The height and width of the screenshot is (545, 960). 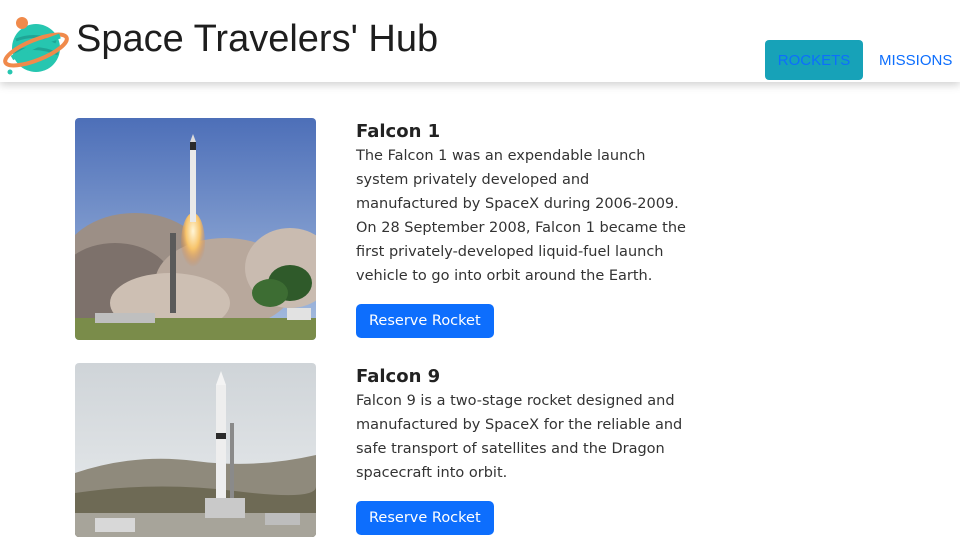 I want to click on rocket-name: Falcon 1, so click(x=398, y=131).